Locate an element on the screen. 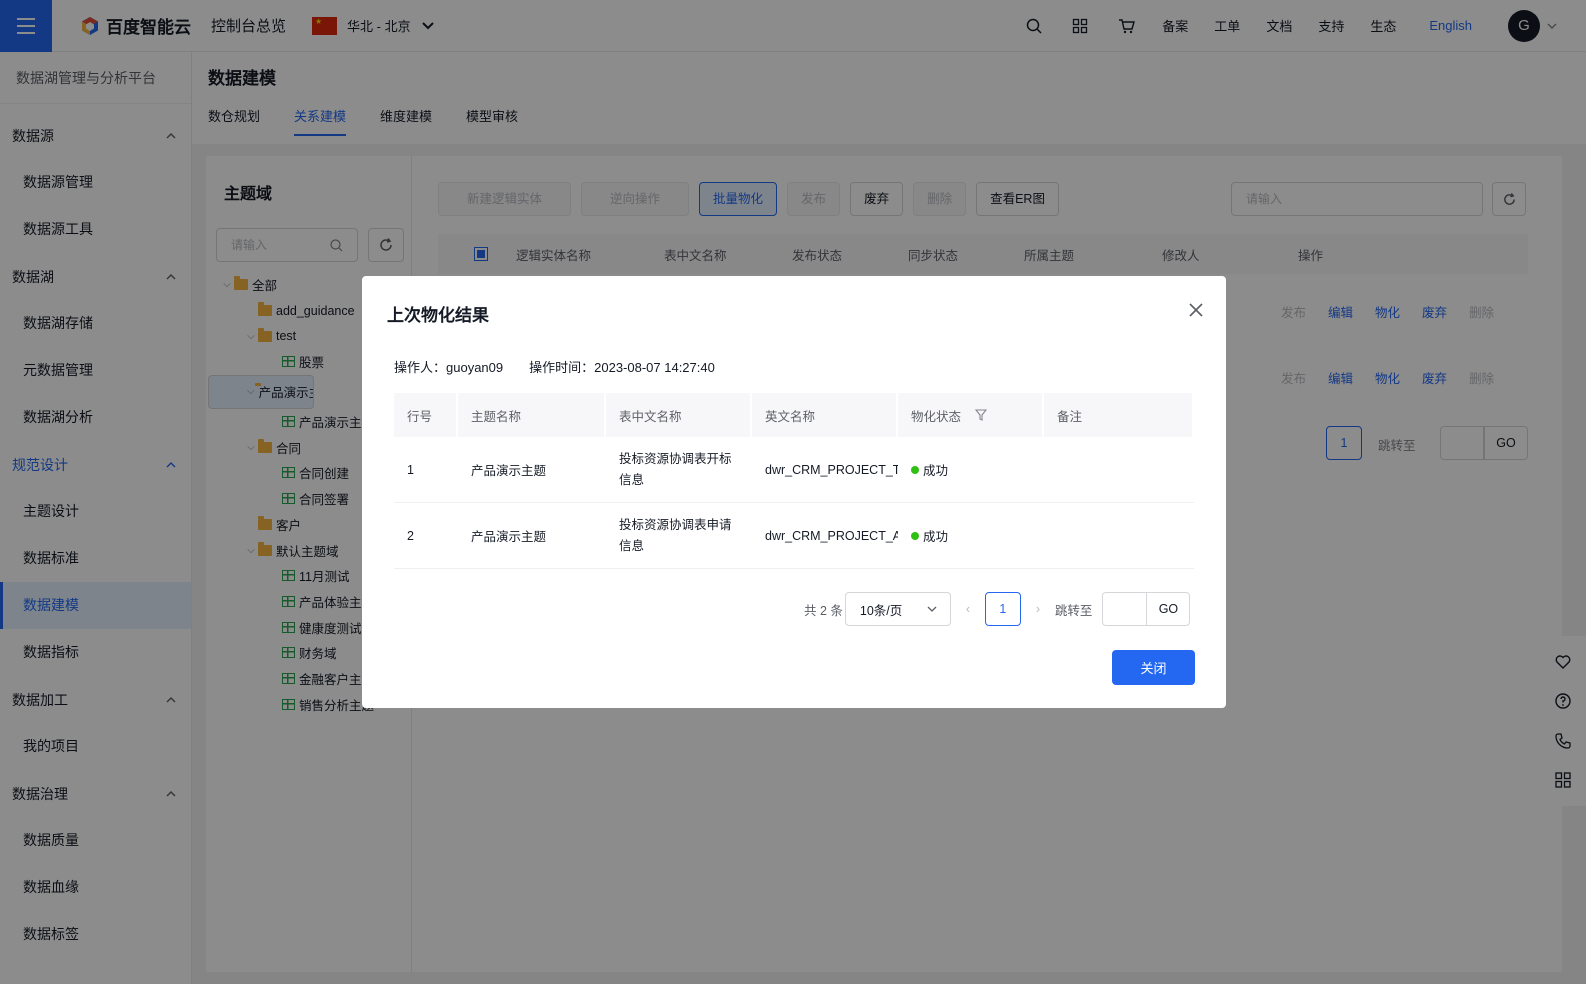  close-icon is located at coordinates (1196, 310).